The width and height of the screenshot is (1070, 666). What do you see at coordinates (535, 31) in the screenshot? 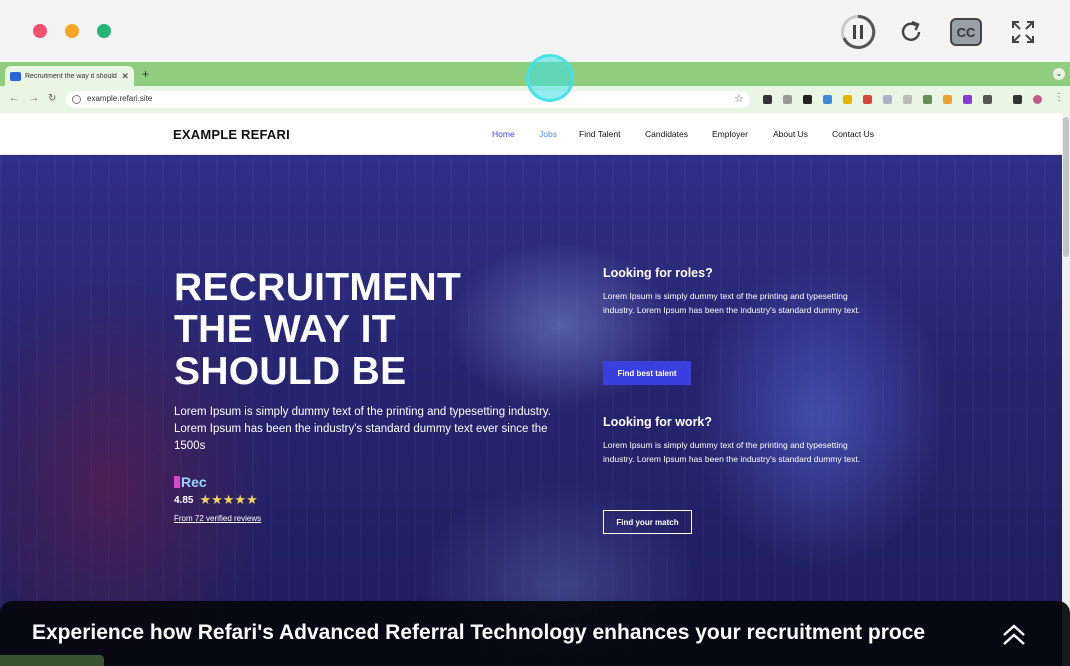
I see `player-top-bar: CC` at bounding box center [535, 31].